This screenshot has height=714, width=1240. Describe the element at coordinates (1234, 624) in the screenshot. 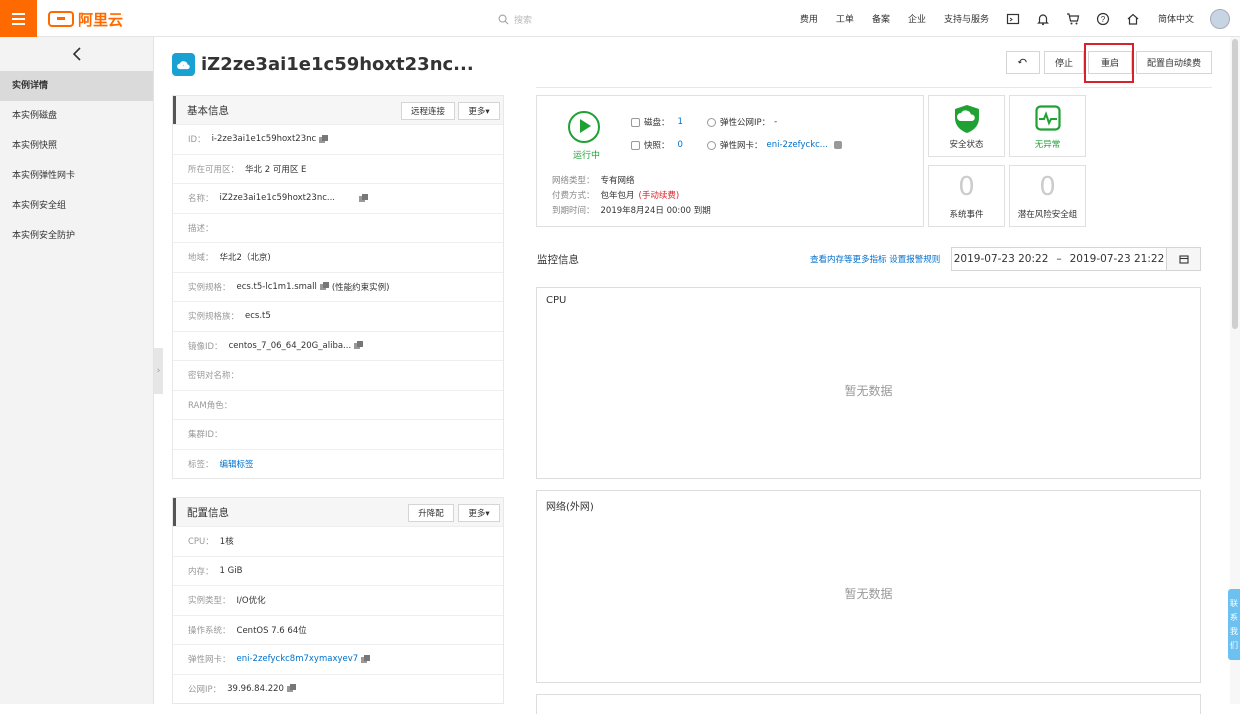

I see `contact-us-tab: 联 系 我 们` at that location.